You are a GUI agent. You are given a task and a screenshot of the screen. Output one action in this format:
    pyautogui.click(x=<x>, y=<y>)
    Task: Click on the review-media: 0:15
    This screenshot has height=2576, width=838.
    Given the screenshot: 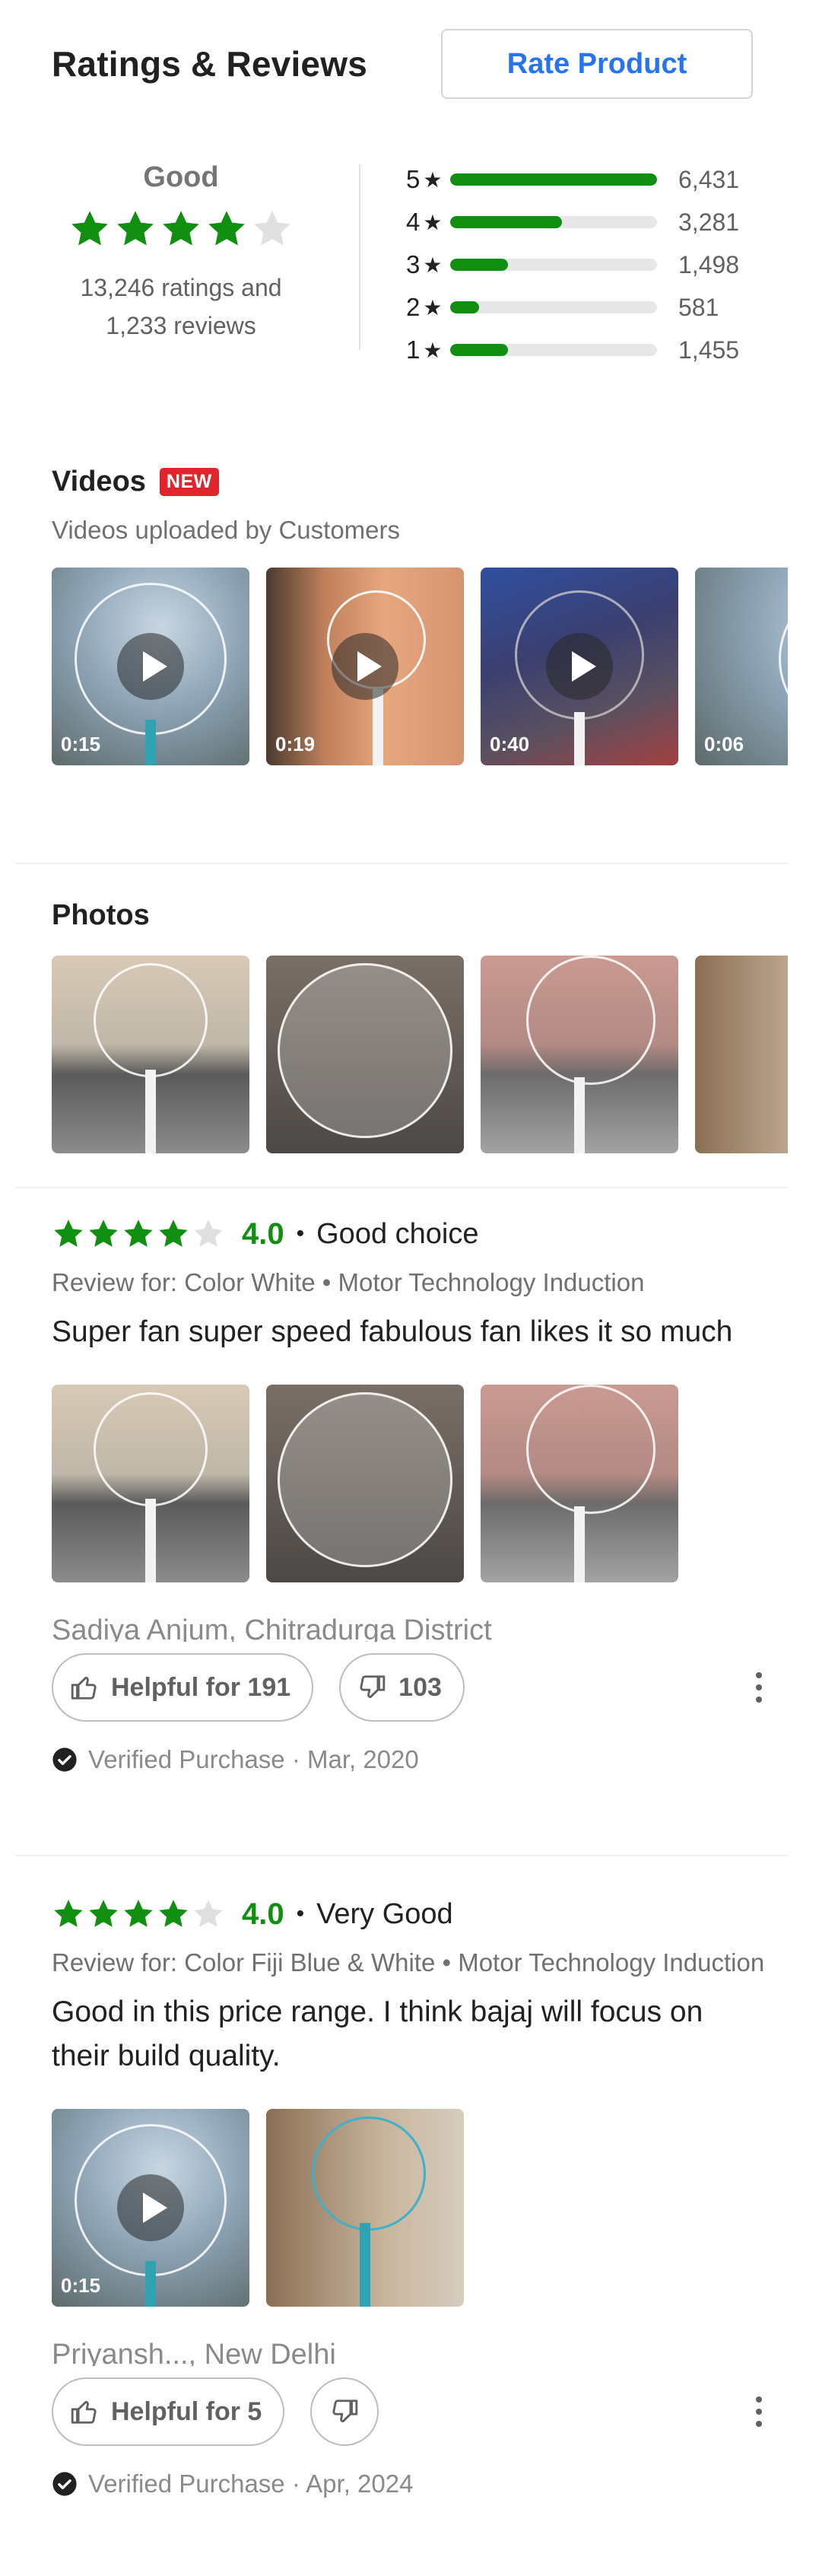 What is the action you would take?
    pyautogui.click(x=409, y=2208)
    